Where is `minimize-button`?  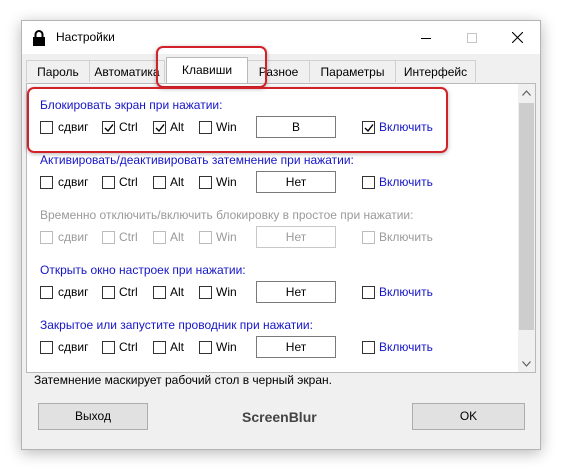
minimize-button is located at coordinates (426, 37).